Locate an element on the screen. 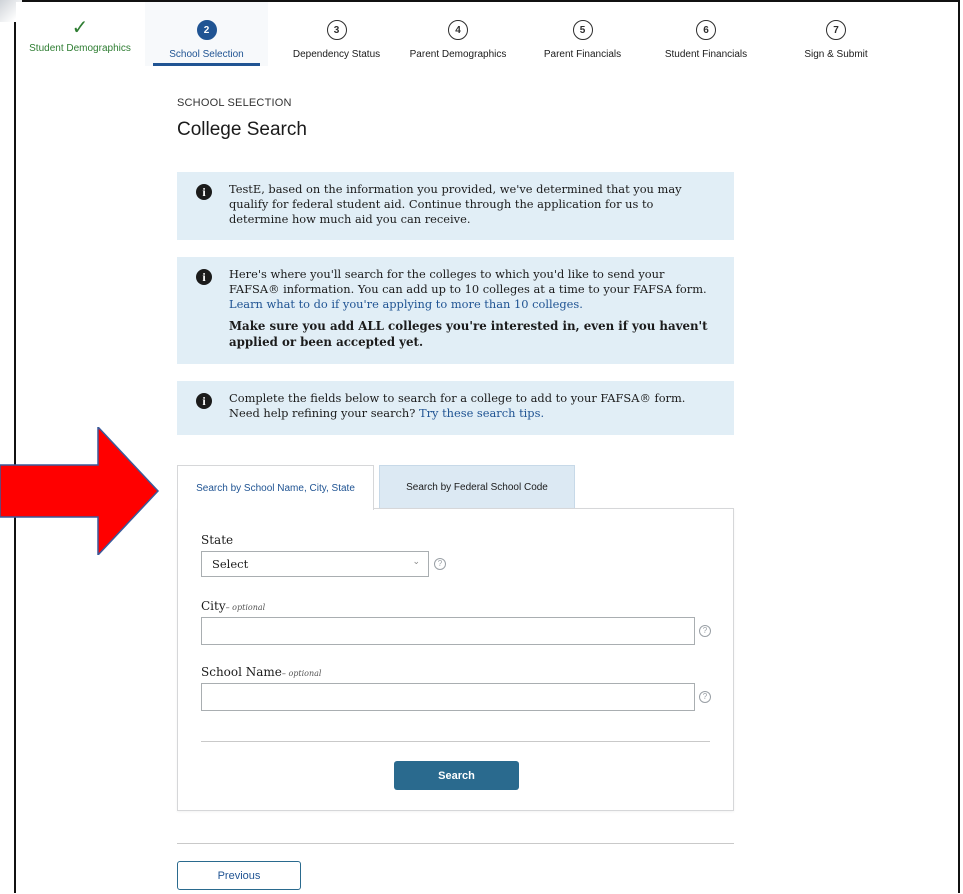 The height and width of the screenshot is (894, 963). footer-divider is located at coordinates (455, 843).